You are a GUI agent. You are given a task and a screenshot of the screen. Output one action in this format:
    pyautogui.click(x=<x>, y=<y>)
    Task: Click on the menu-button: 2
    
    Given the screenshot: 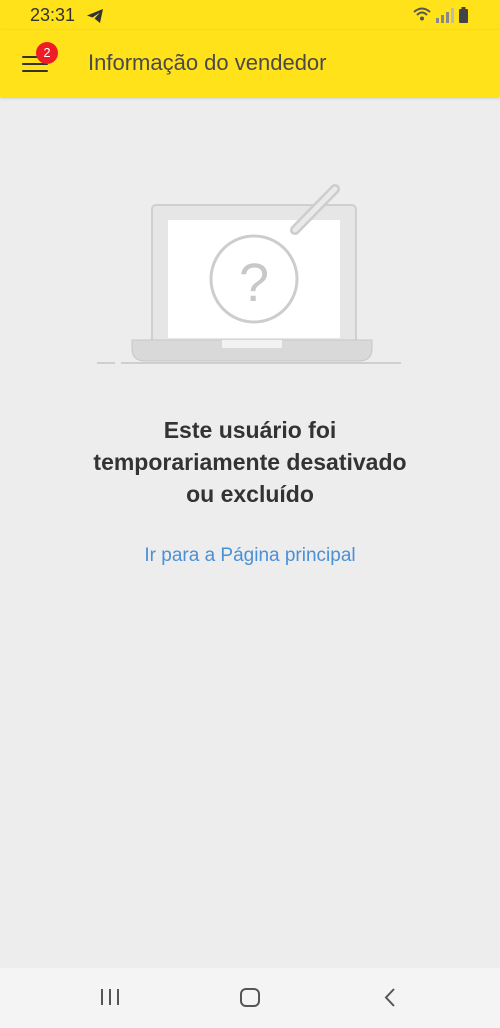 What is the action you would take?
    pyautogui.click(x=36, y=63)
    